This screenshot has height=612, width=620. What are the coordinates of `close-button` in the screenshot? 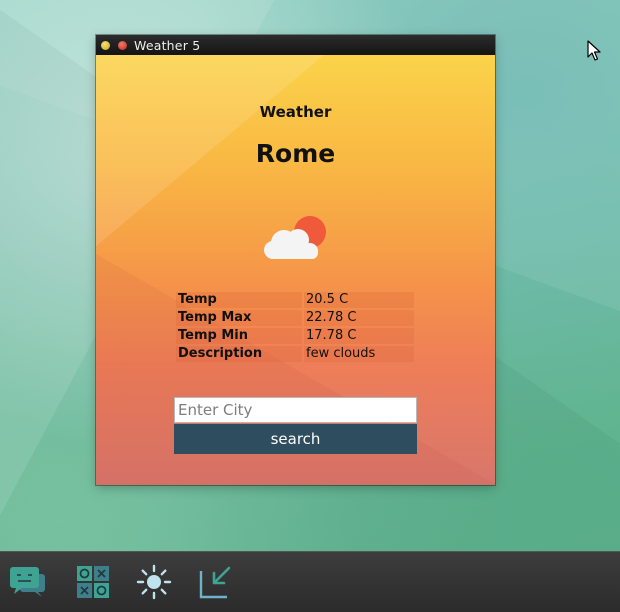 It's located at (122, 45).